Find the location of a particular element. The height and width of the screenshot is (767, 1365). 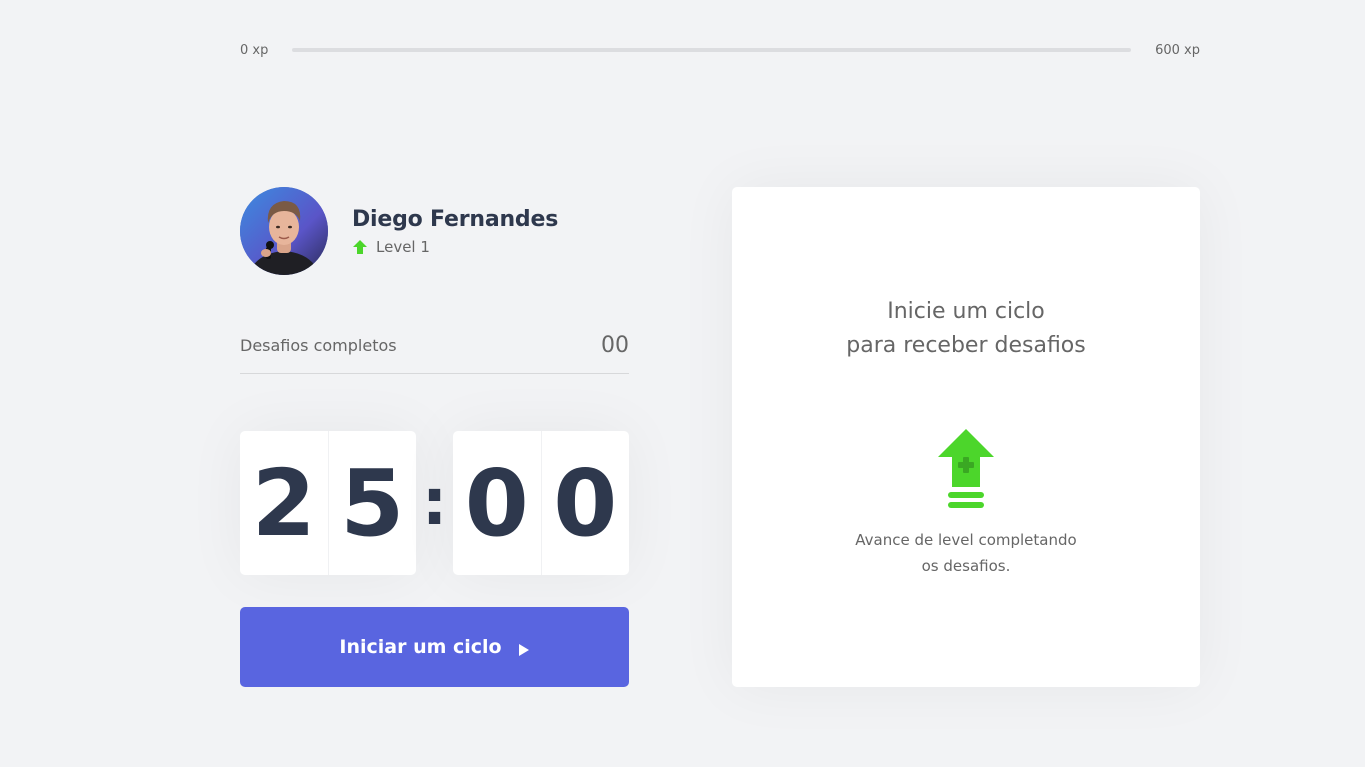

xp-max-label: 600 xp is located at coordinates (1177, 50).